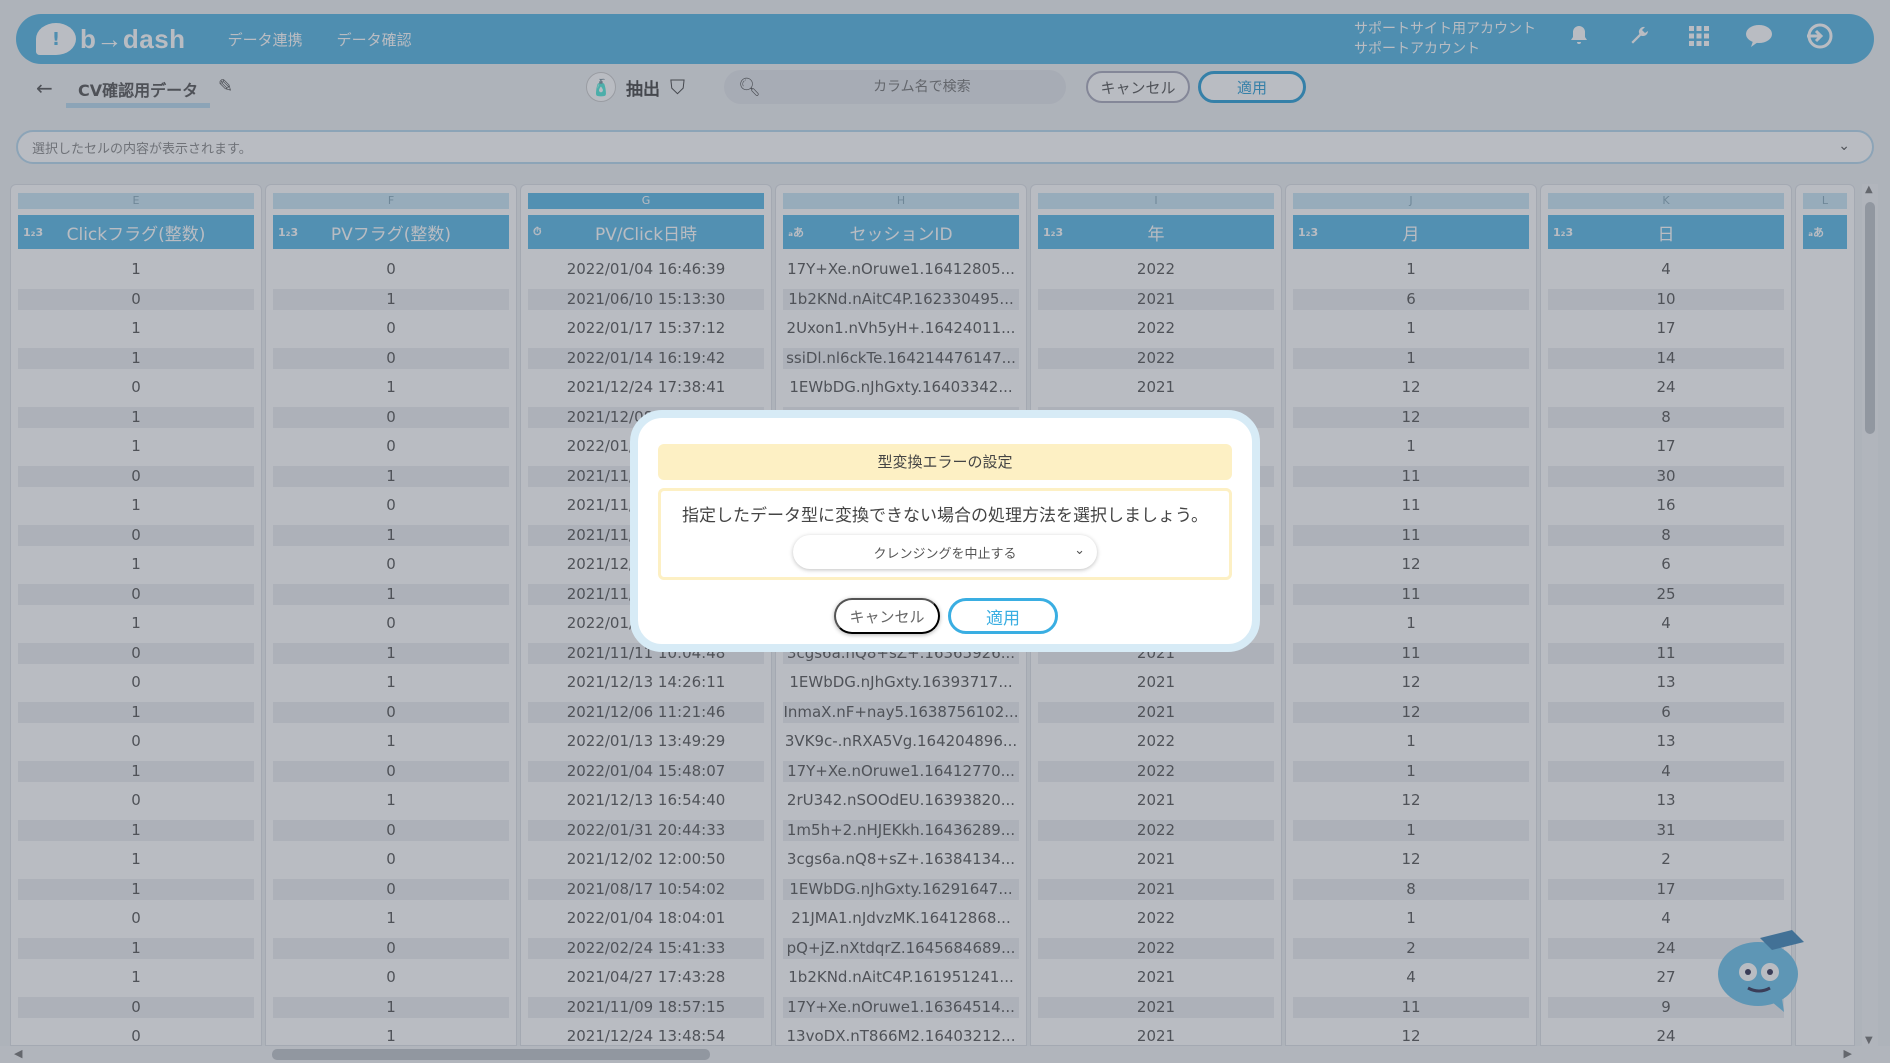 The height and width of the screenshot is (1063, 1890). What do you see at coordinates (945, 462) in the screenshot?
I see `dialog-title: 型変換エラーの設定` at bounding box center [945, 462].